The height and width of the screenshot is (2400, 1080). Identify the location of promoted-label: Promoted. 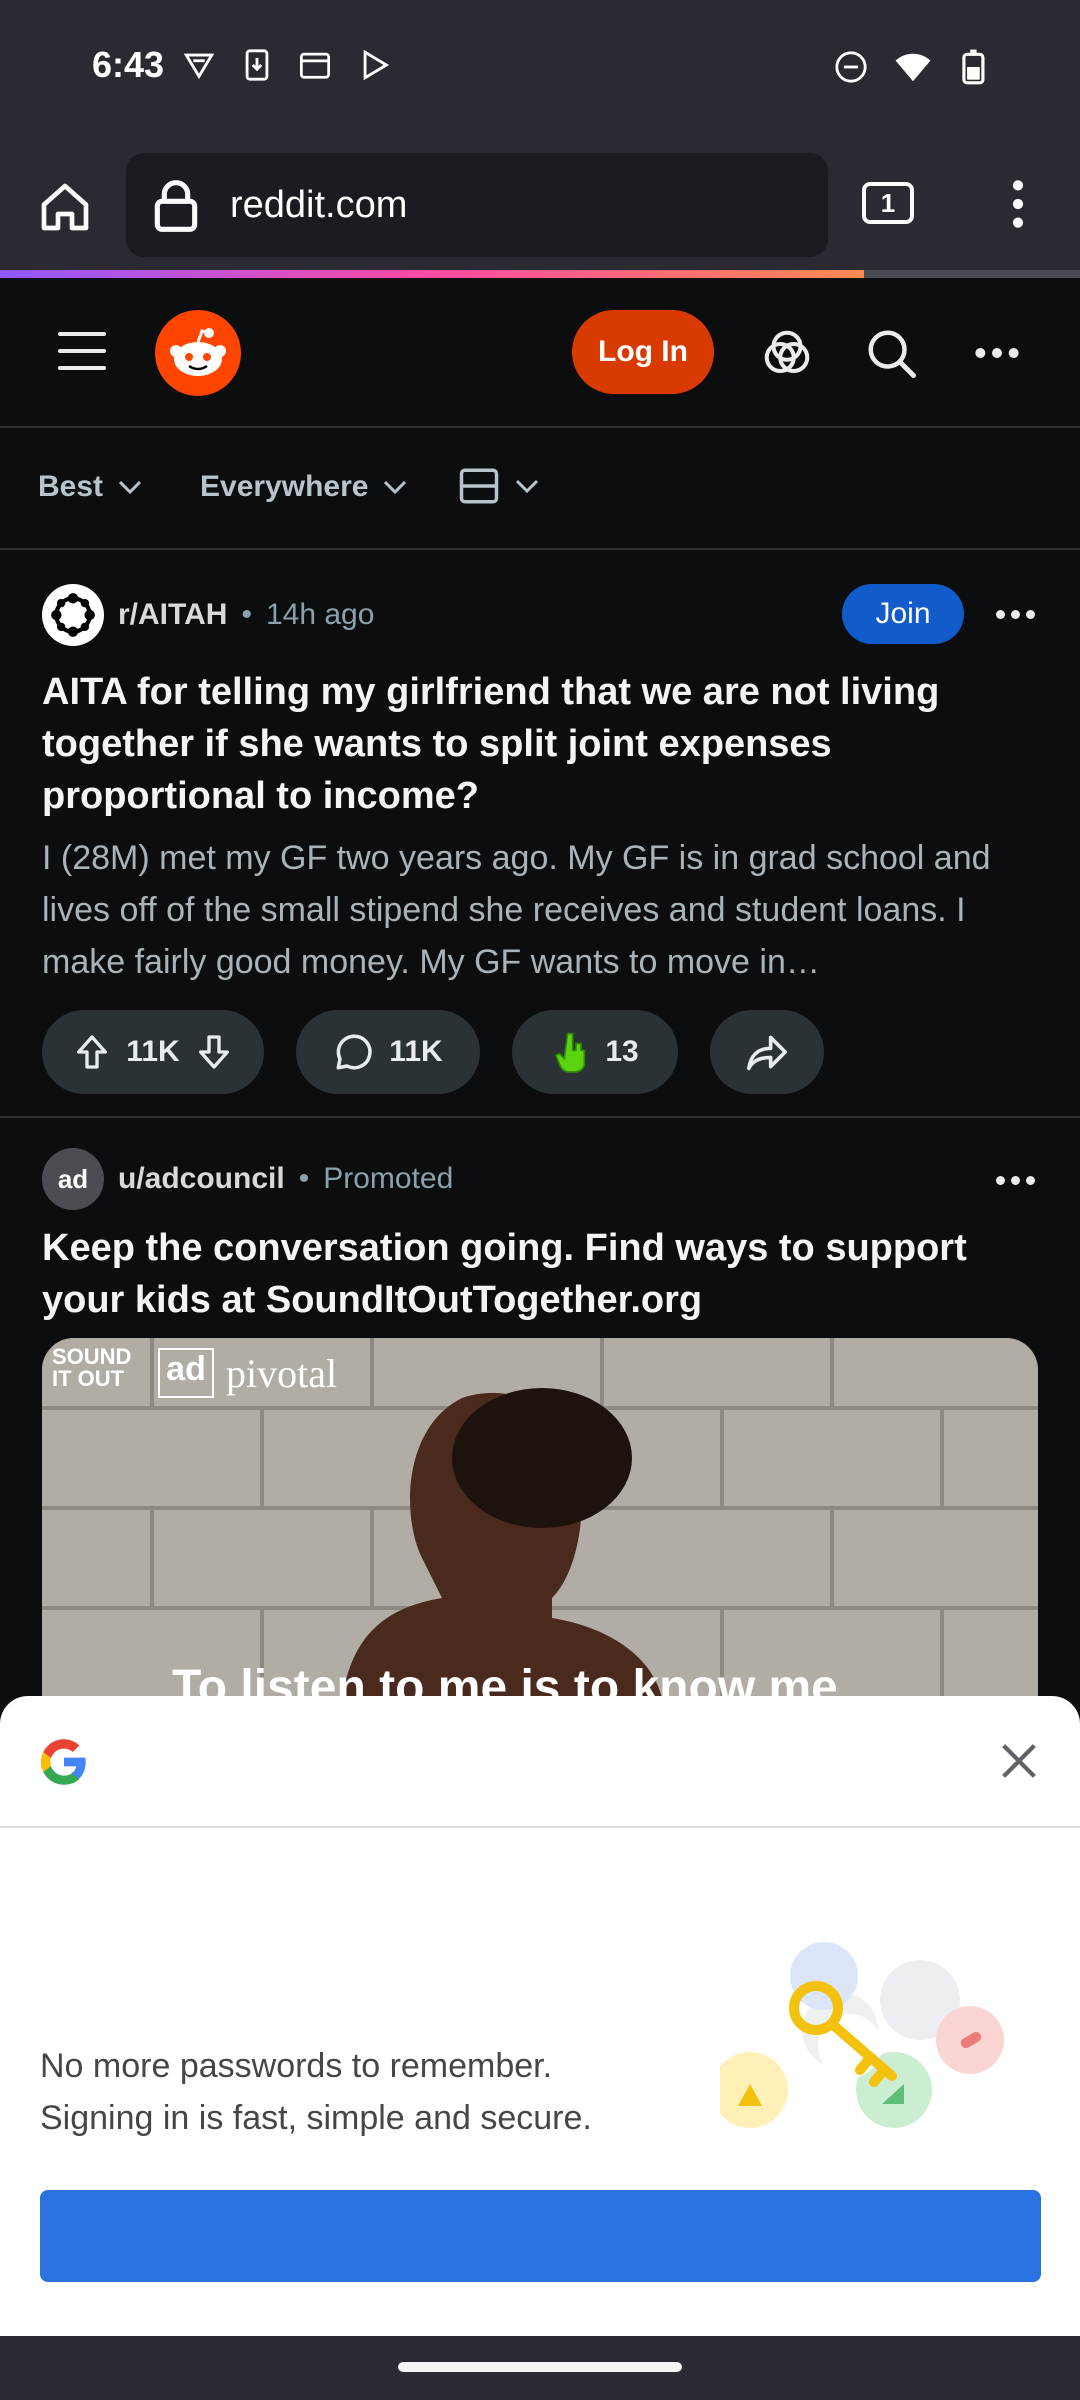
(388, 1178).